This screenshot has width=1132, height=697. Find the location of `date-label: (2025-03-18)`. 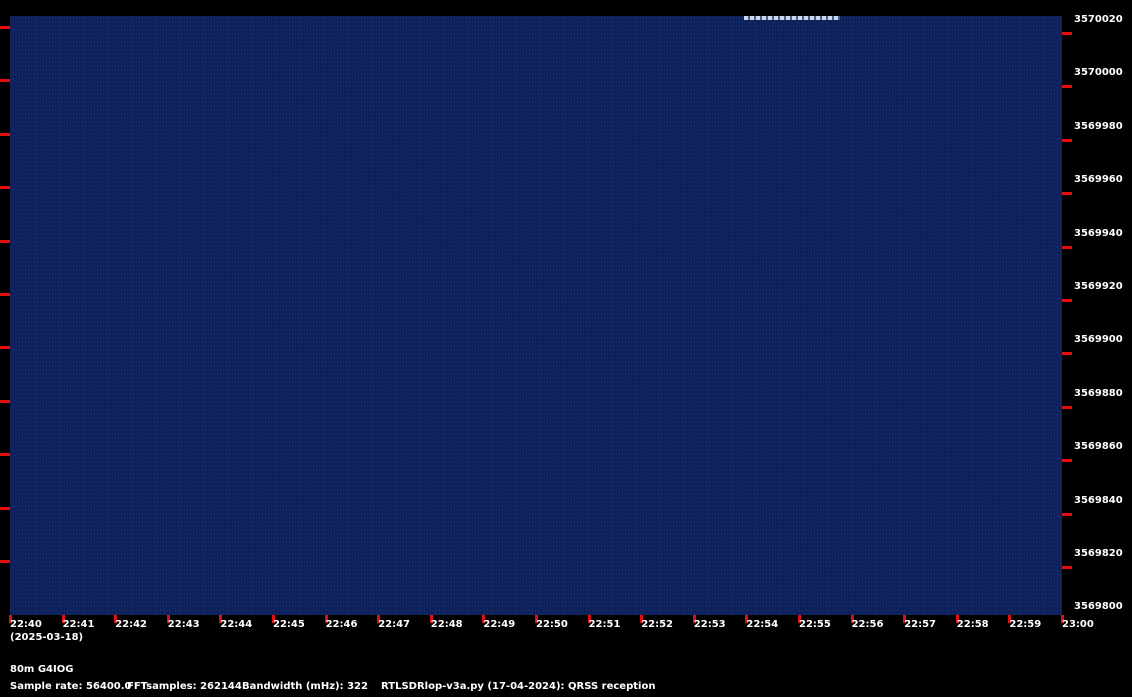

date-label: (2025-03-18) is located at coordinates (47, 637).